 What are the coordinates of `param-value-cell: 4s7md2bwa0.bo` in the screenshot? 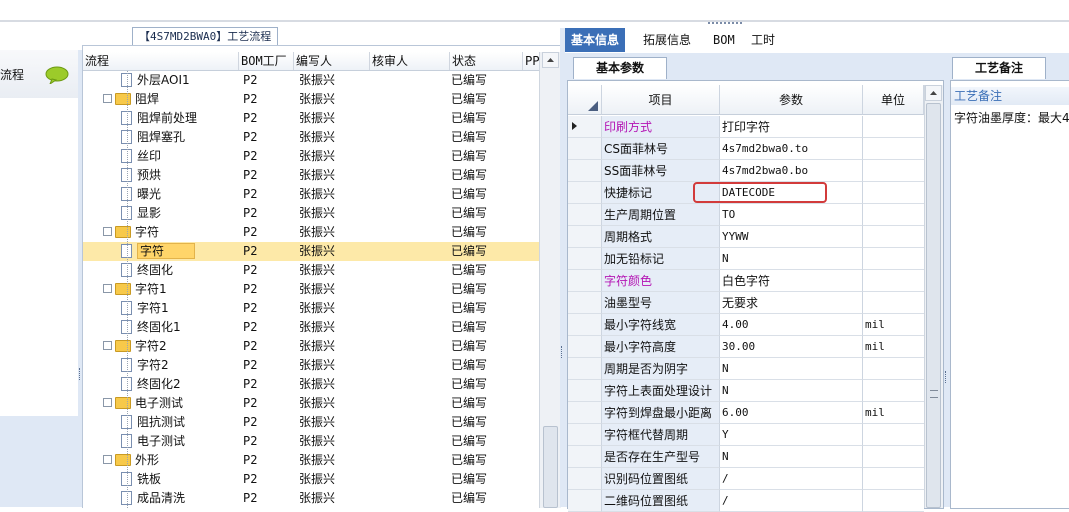 It's located at (791, 171).